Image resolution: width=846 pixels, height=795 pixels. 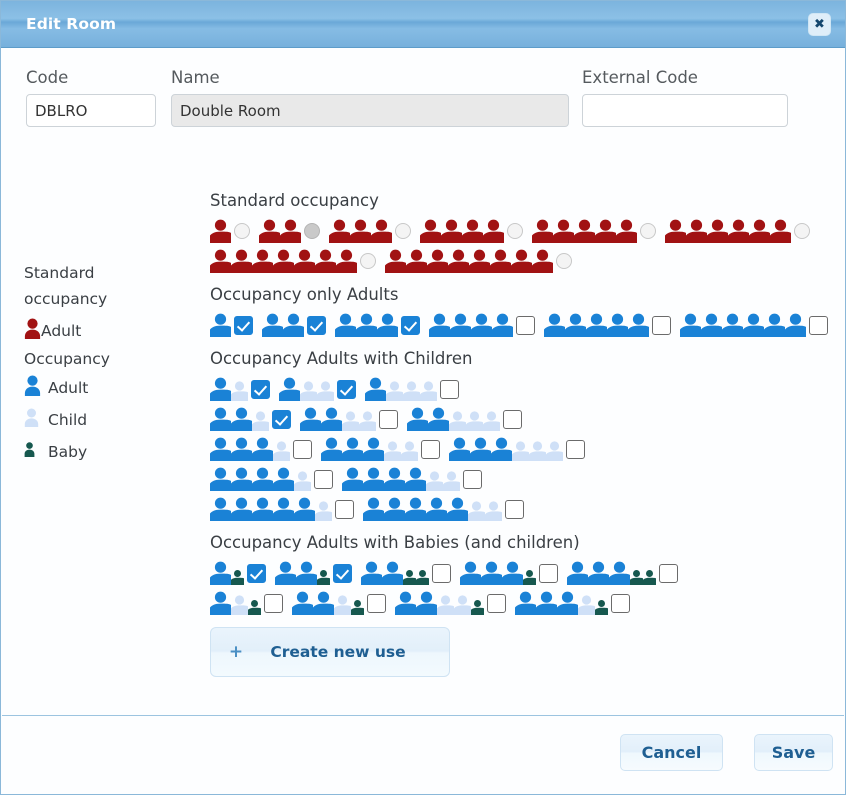 I want to click on occupancy-option-row, so click(x=522, y=261).